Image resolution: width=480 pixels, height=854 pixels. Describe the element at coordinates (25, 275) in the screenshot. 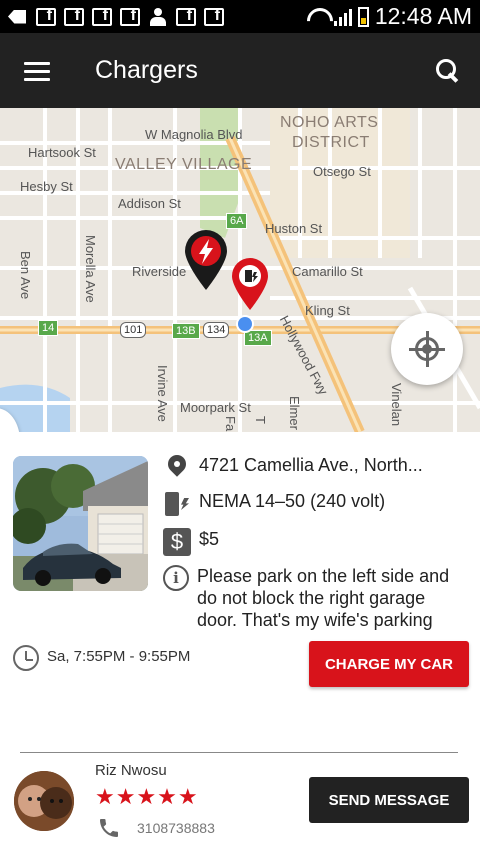

I see `map-label-ben-ave: Ben Ave` at that location.